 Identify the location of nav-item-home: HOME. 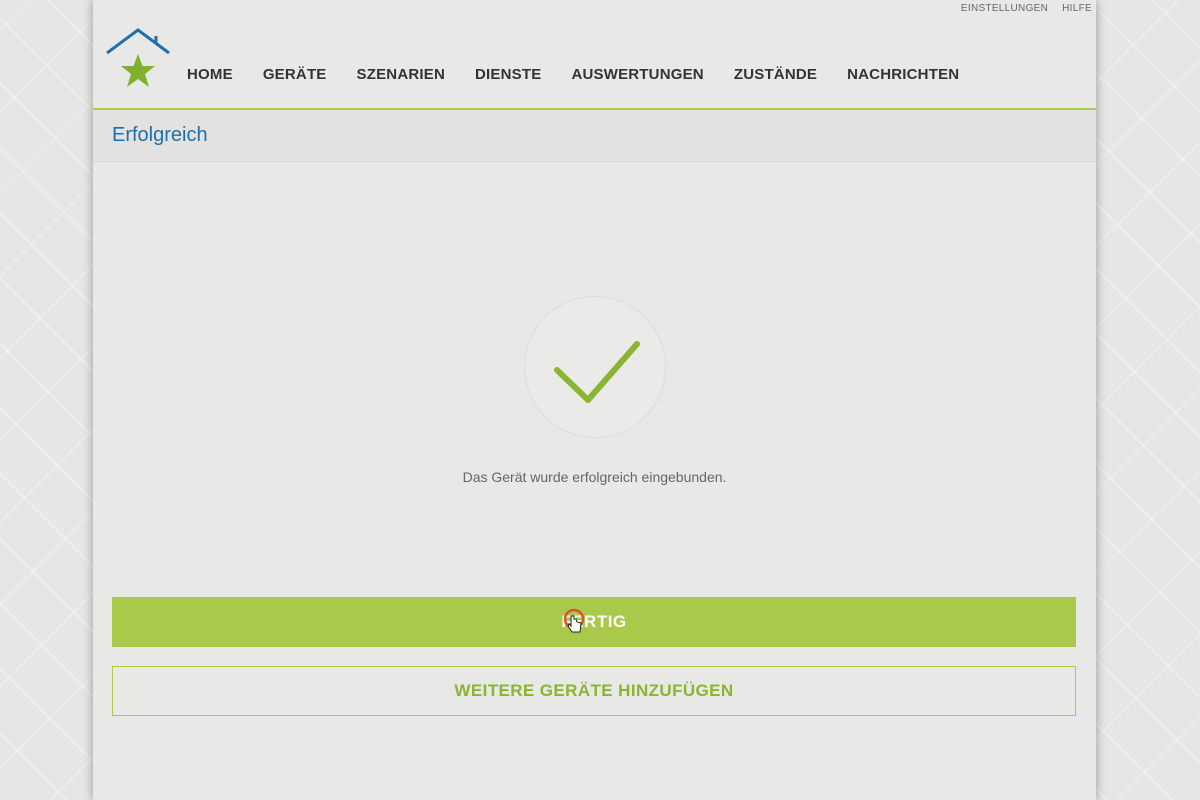
(210, 74).